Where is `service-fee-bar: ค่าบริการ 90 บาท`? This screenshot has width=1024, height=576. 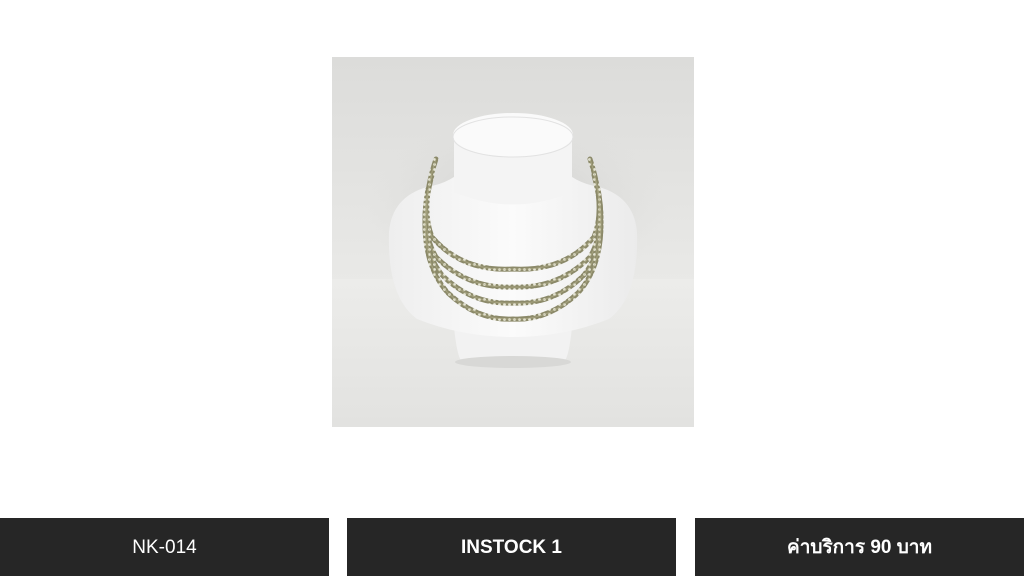 service-fee-bar: ค่าบริการ 90 บาท is located at coordinates (859, 547).